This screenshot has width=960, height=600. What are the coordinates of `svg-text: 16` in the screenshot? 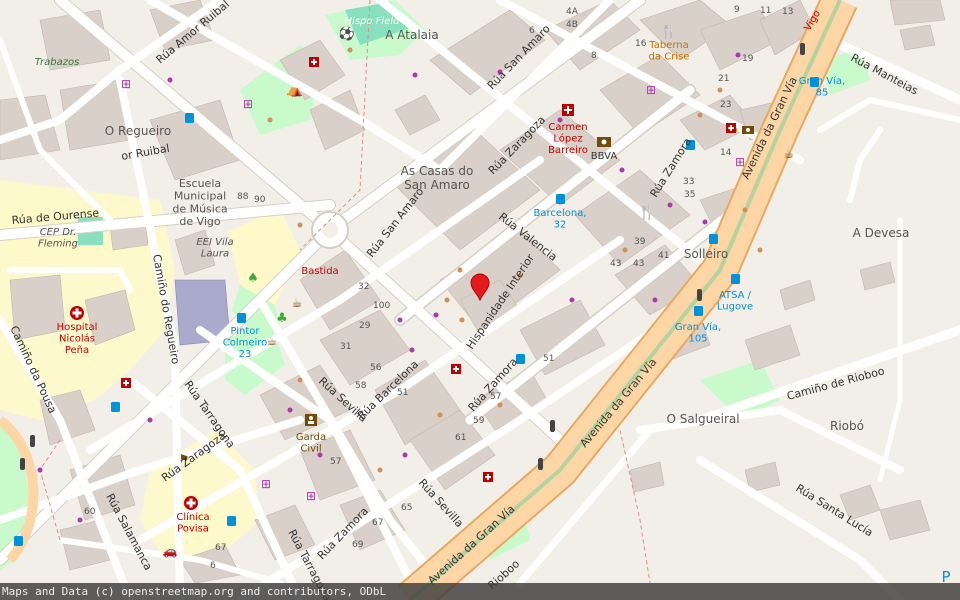 It's located at (641, 44).